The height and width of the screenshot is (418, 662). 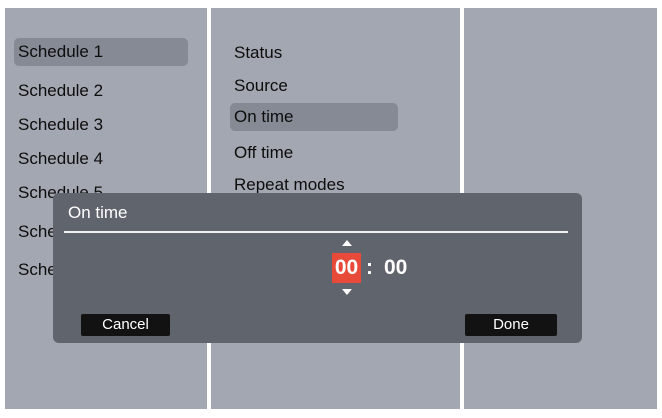 I want to click on cancel-button: Cancel, so click(x=125, y=325).